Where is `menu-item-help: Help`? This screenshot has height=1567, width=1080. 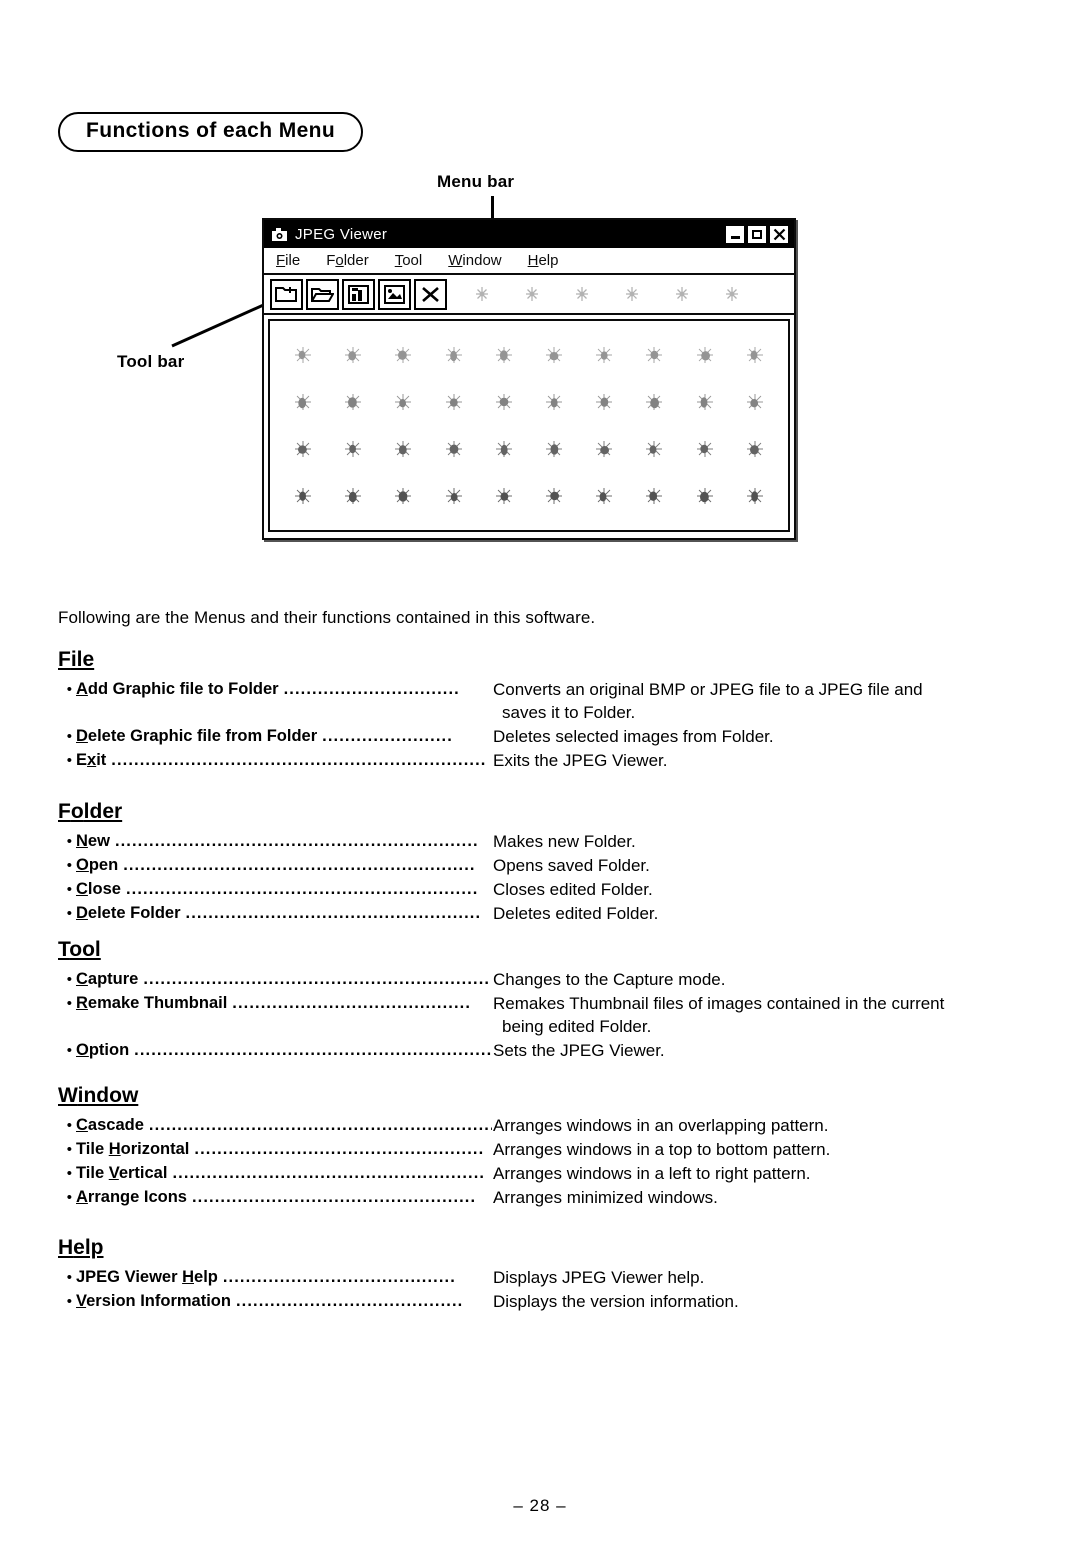
menu-item-help: Help is located at coordinates (543, 260).